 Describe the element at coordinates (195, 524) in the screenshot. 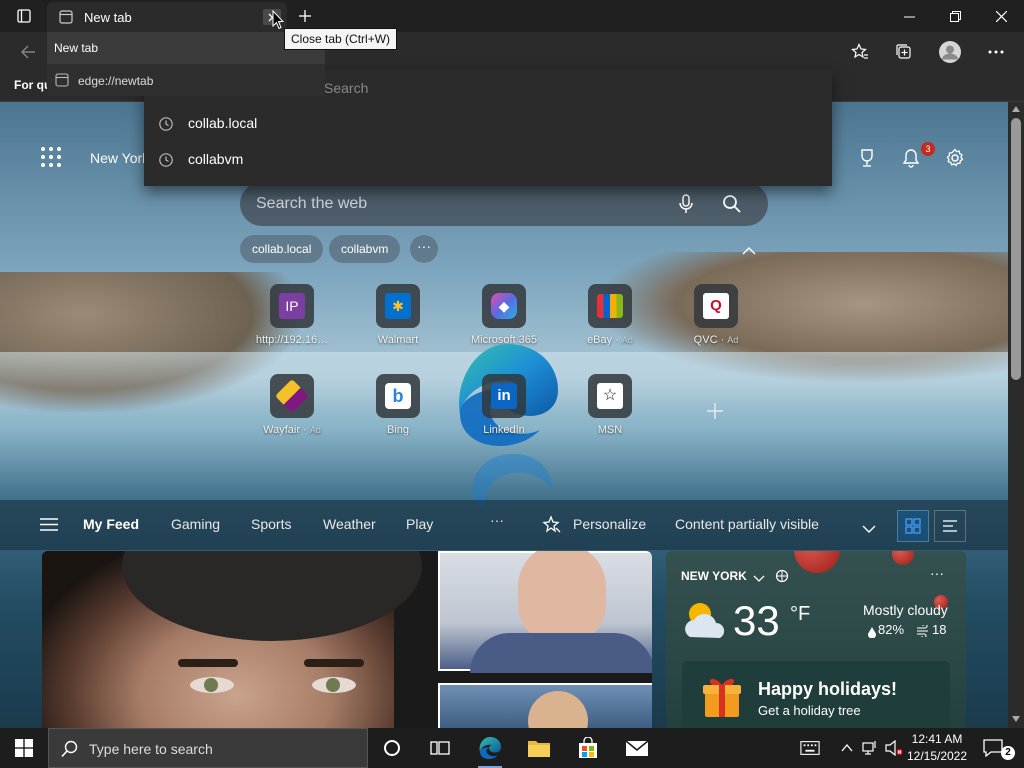

I see `feed-tab-gaming: Gaming` at that location.